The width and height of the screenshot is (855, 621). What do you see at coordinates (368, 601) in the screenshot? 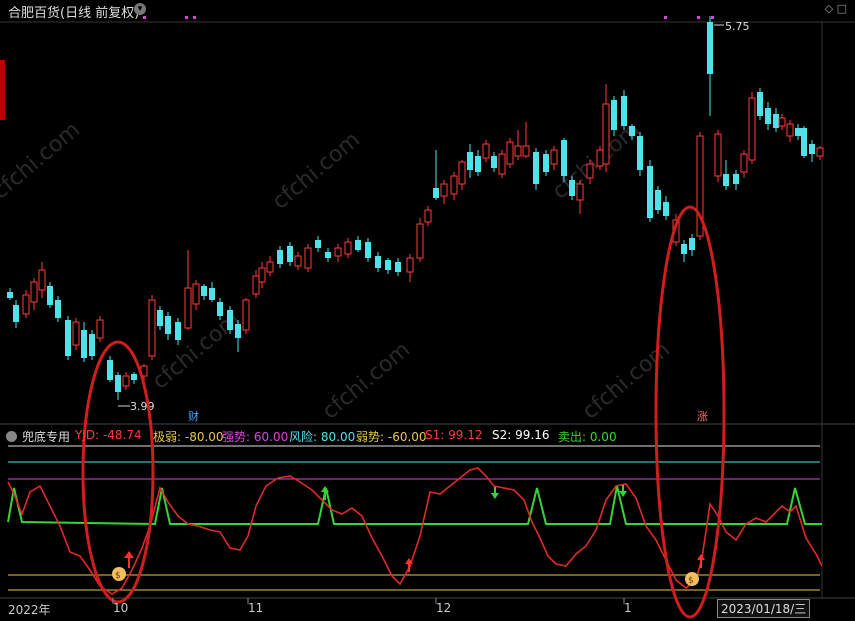
I see `x-axis-ticks` at bounding box center [368, 601].